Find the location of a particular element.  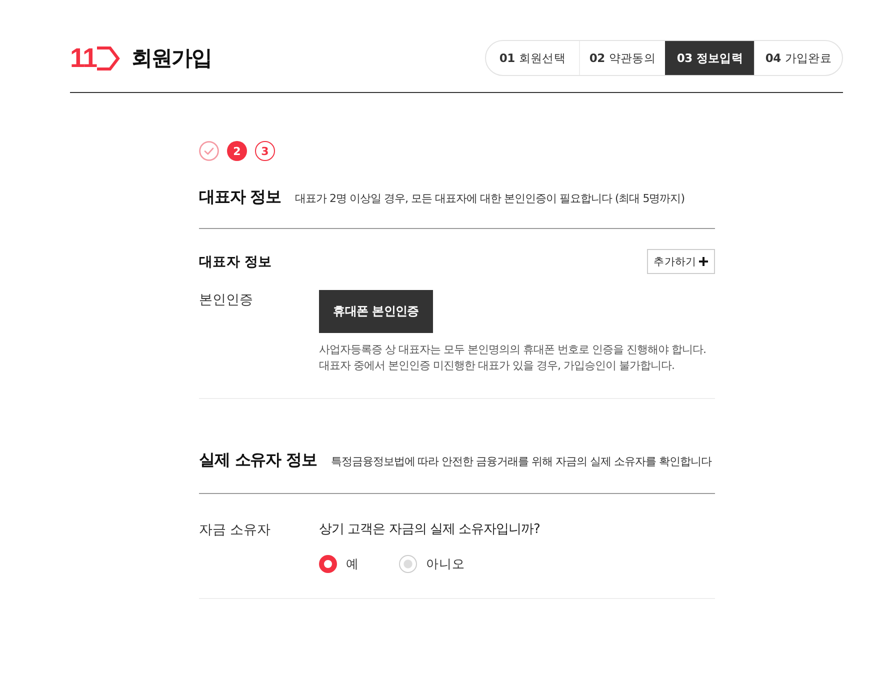

phone-verification-button: 휴대폰 본인인증 is located at coordinates (376, 311).